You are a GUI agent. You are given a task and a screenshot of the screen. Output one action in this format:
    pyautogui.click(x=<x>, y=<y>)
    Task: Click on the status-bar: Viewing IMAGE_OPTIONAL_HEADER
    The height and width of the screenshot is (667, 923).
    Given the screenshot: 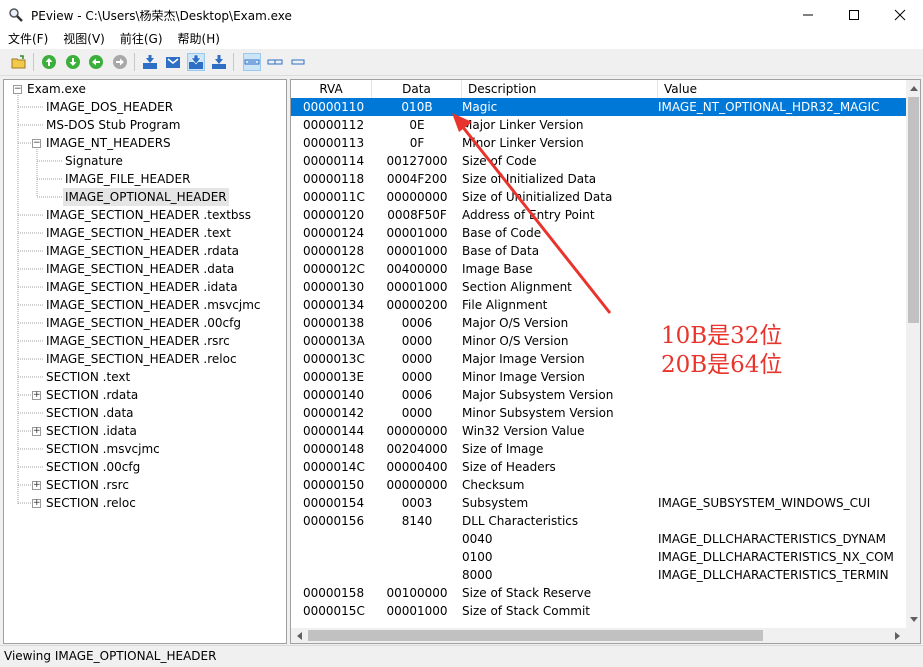 What is the action you would take?
    pyautogui.click(x=461, y=656)
    